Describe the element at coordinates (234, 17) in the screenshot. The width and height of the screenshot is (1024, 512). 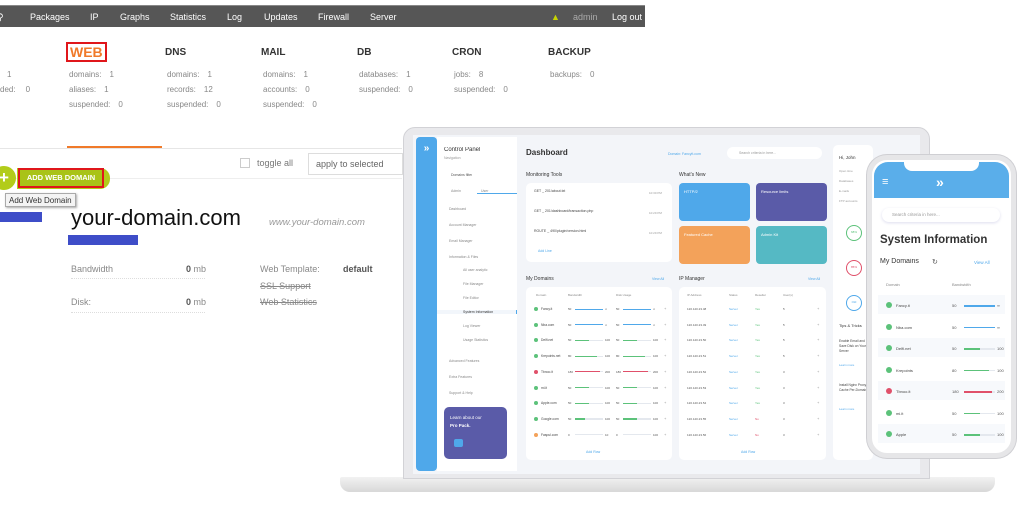
I see `nav-log: Log` at that location.